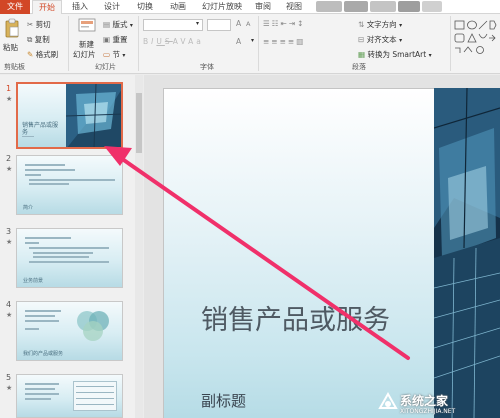  I want to click on watermark-logo-icon, so click(388, 400).